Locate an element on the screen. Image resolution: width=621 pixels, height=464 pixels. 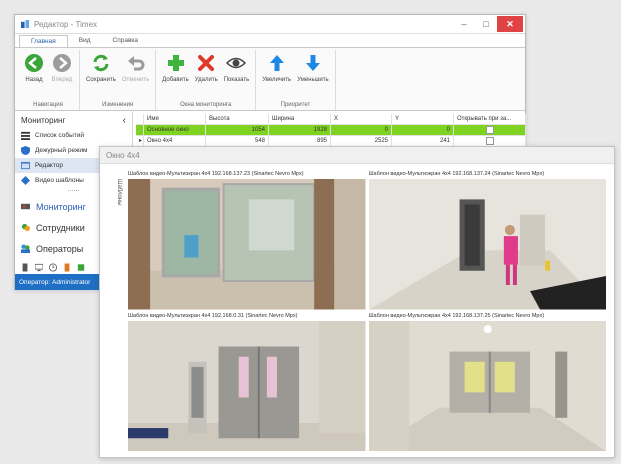
ribbon-group-priority: Увеличить Уменьшить Приоритет is located at coordinates (296, 80).